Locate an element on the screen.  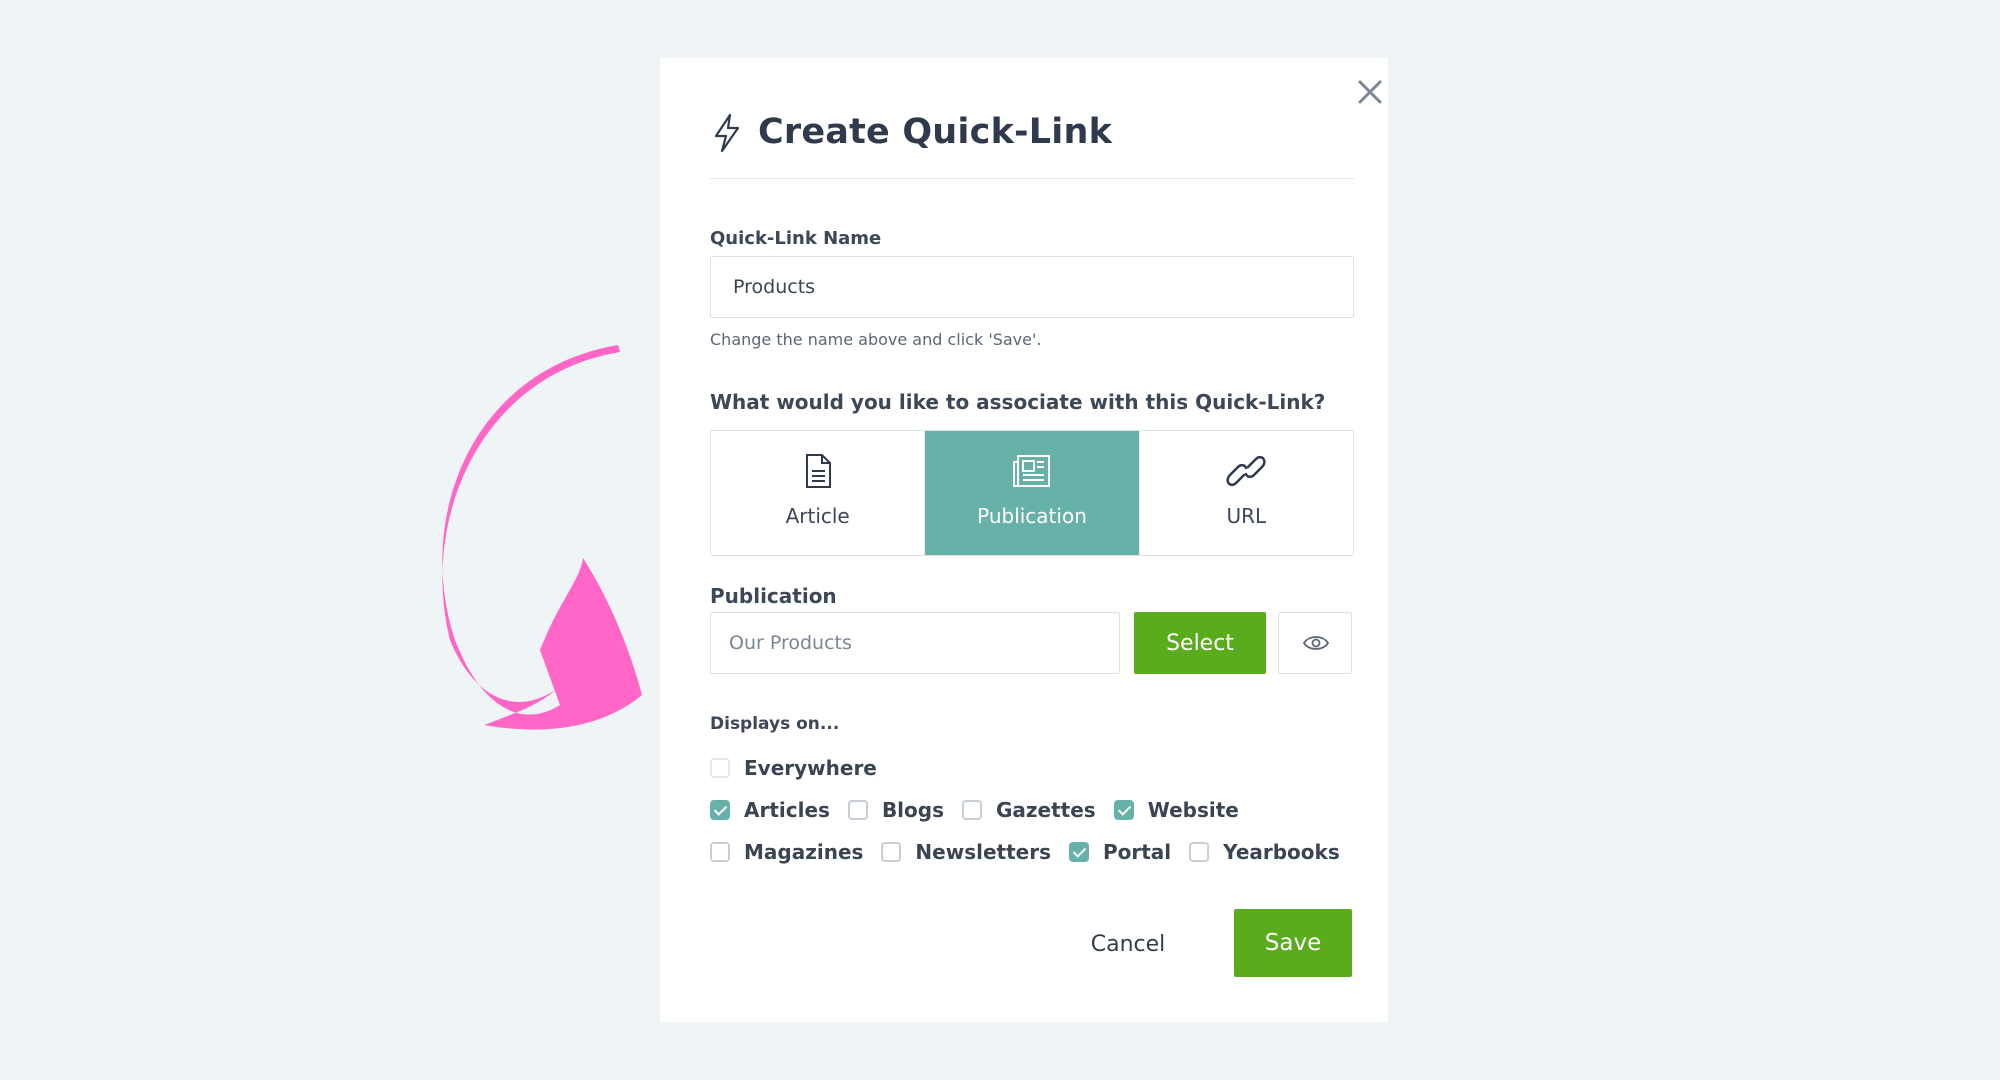
checkbox-portal: Portal is located at coordinates (1120, 852).